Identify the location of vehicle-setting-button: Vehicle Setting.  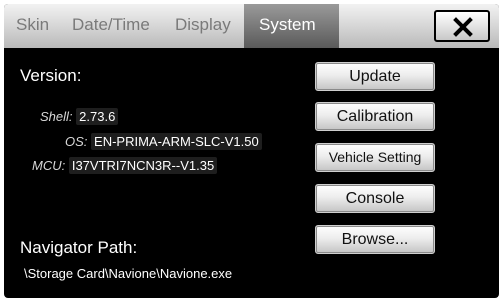
(375, 157).